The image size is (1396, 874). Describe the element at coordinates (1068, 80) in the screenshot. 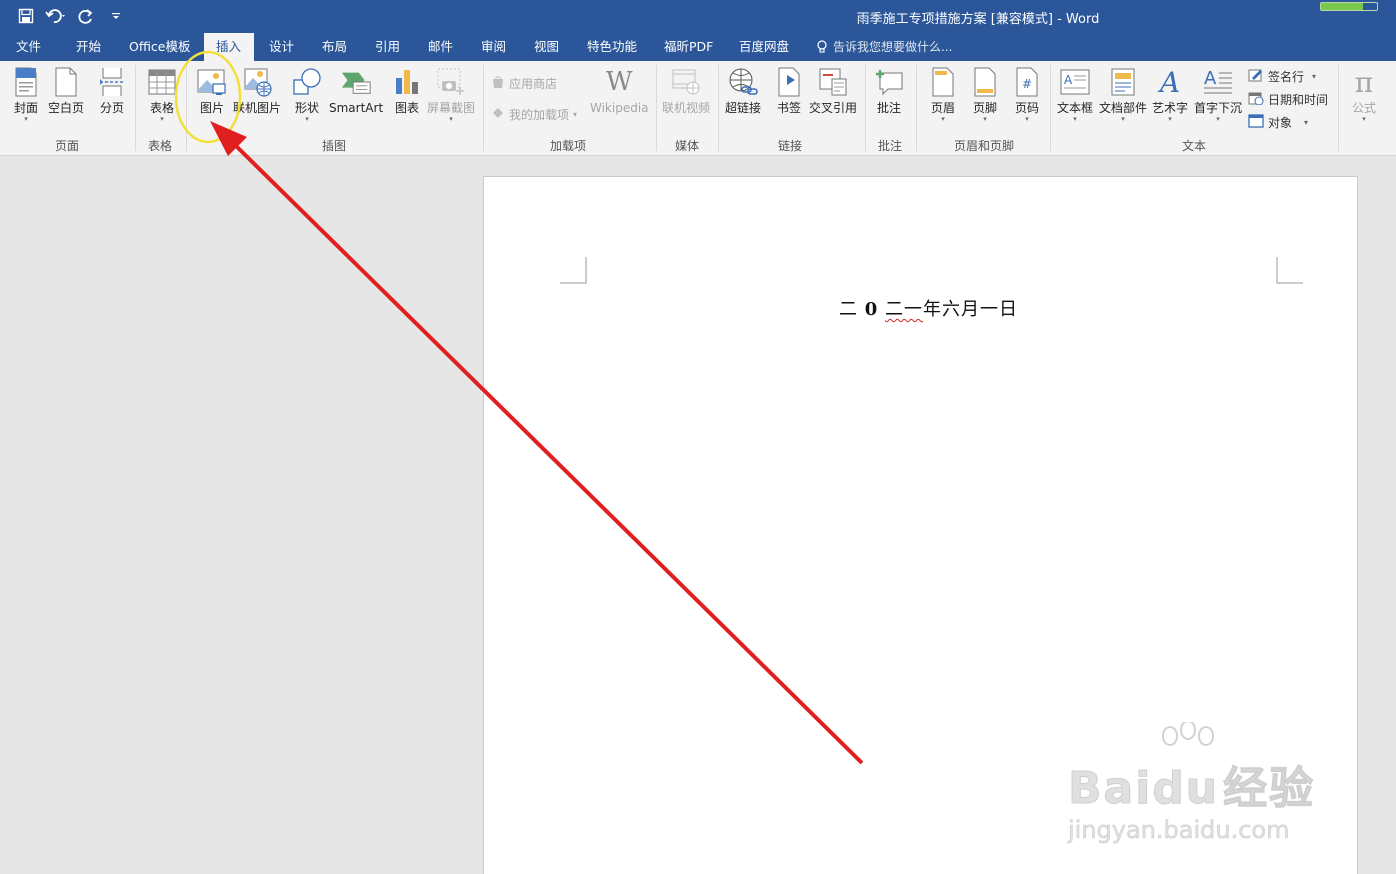

I see `svg-text: A` at that location.